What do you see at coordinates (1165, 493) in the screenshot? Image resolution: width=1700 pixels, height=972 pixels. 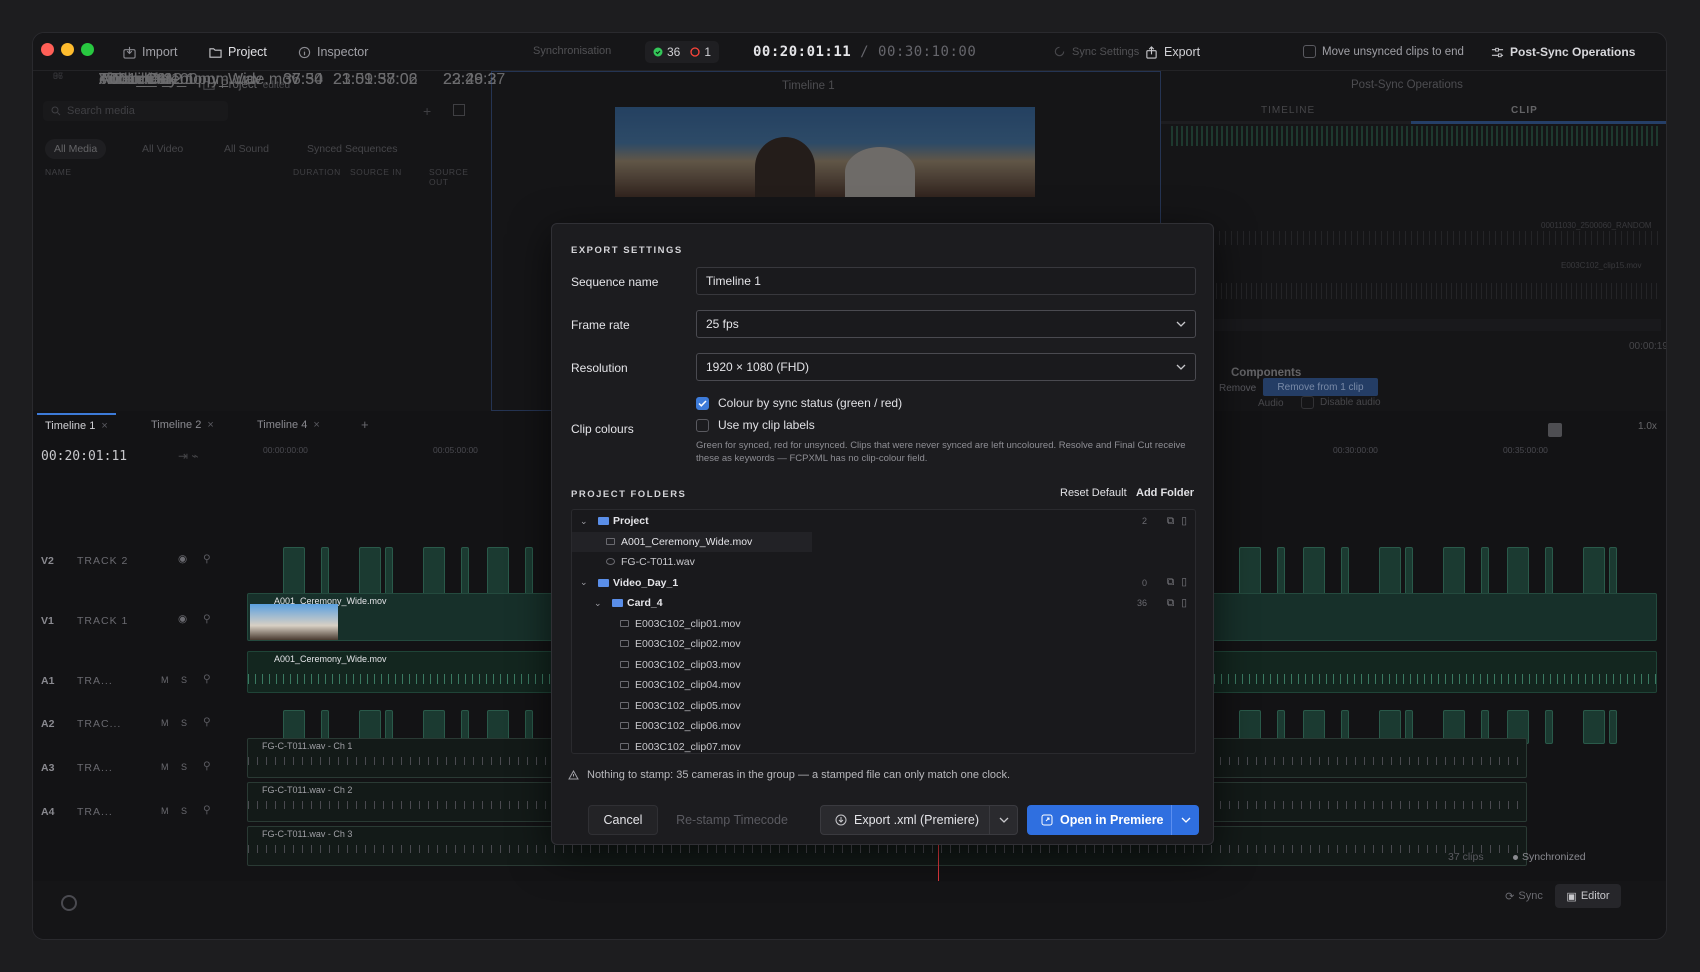 I see `add-folder-button: Add Folder` at bounding box center [1165, 493].